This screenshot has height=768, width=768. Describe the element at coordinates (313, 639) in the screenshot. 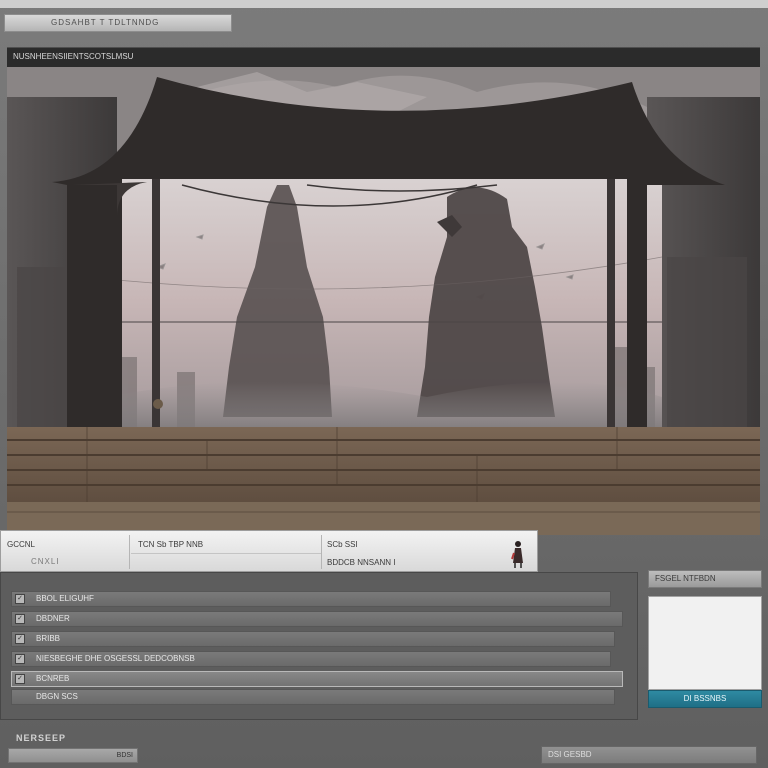

I see `layer-row: ✓ BRIBB` at that location.